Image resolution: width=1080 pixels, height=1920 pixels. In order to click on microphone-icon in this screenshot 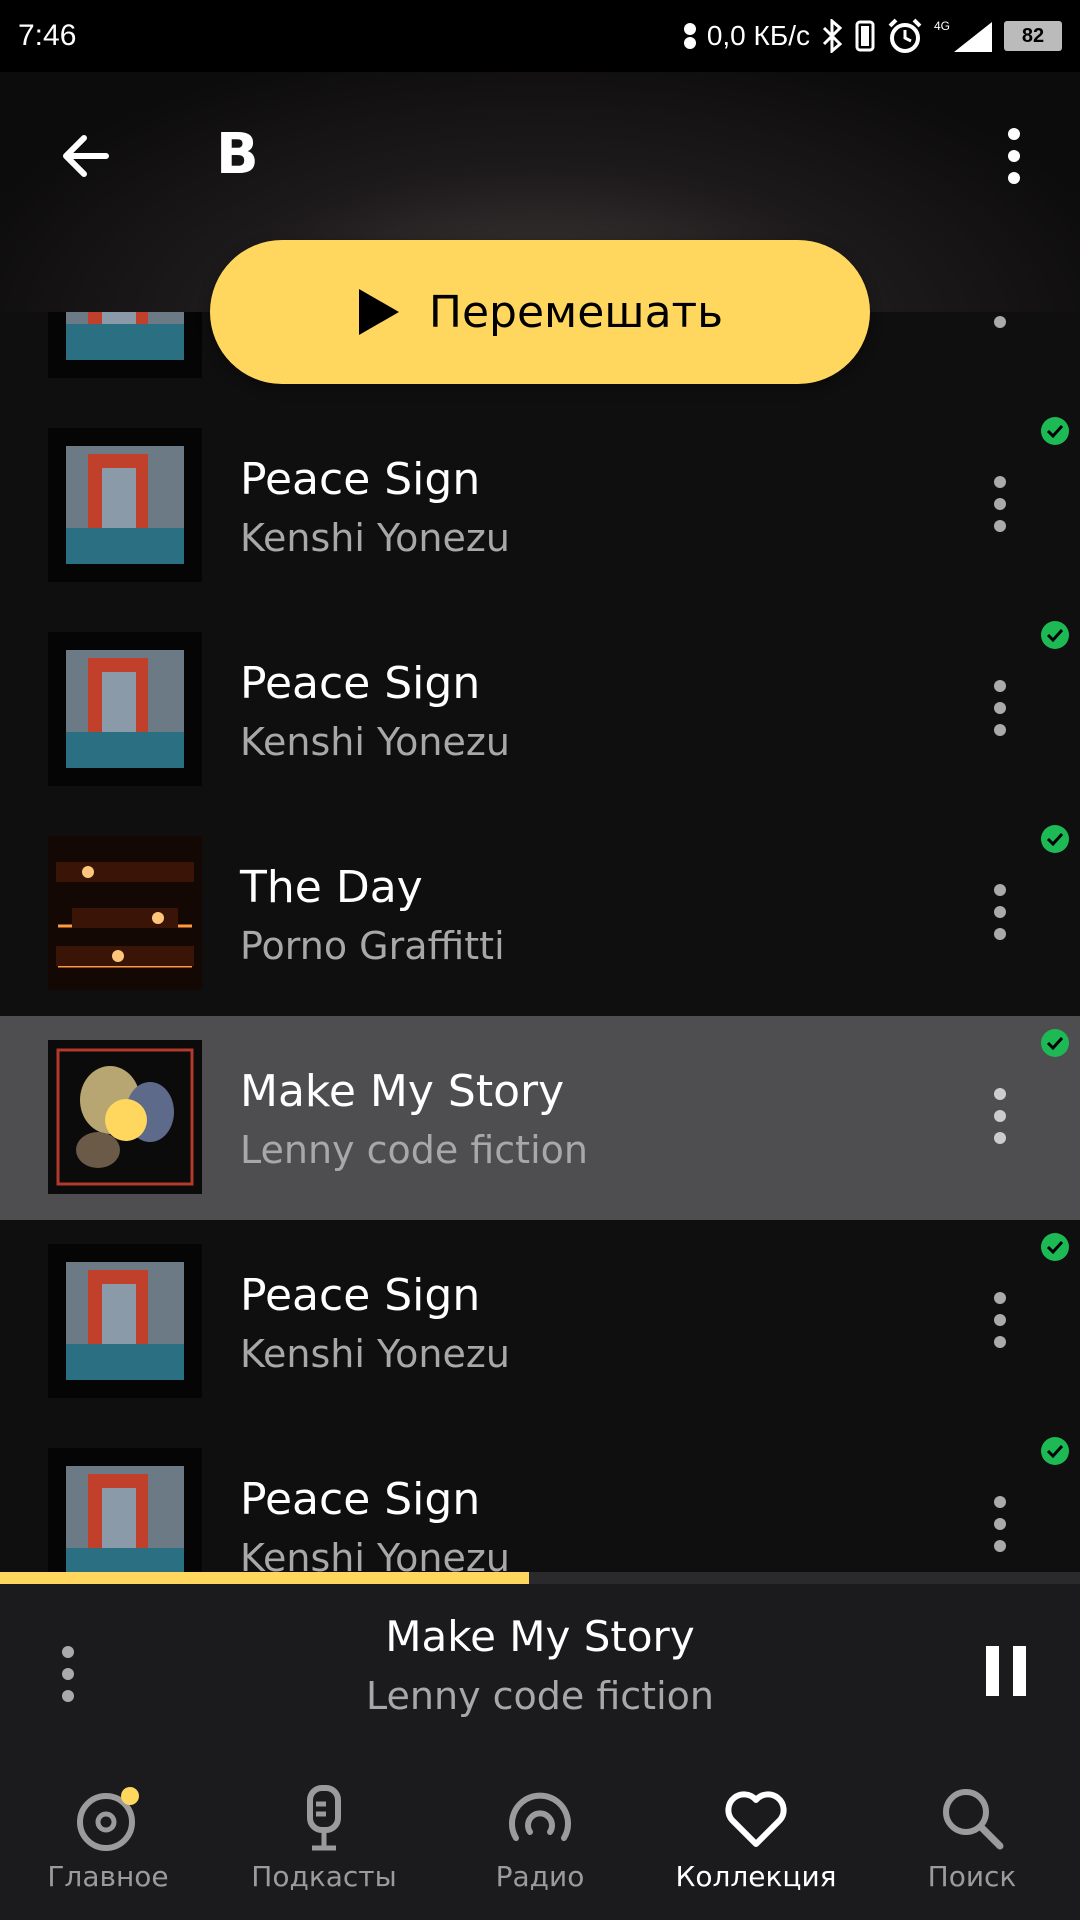, I will do `click(324, 1818)`.